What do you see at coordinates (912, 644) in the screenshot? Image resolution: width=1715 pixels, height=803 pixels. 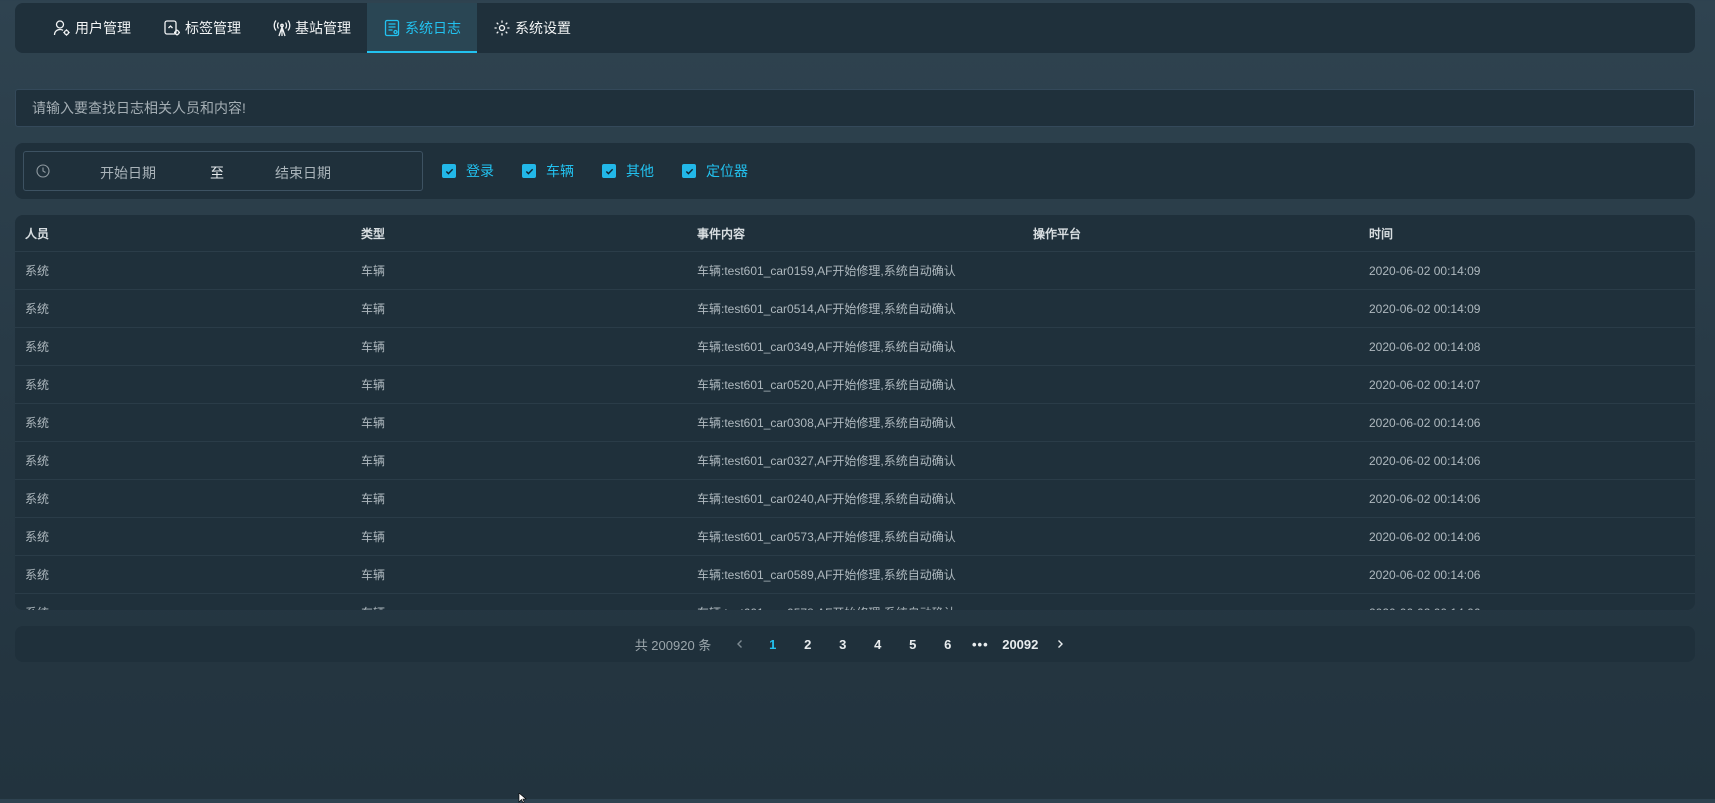 I see `page-button-5: 5` at bounding box center [912, 644].